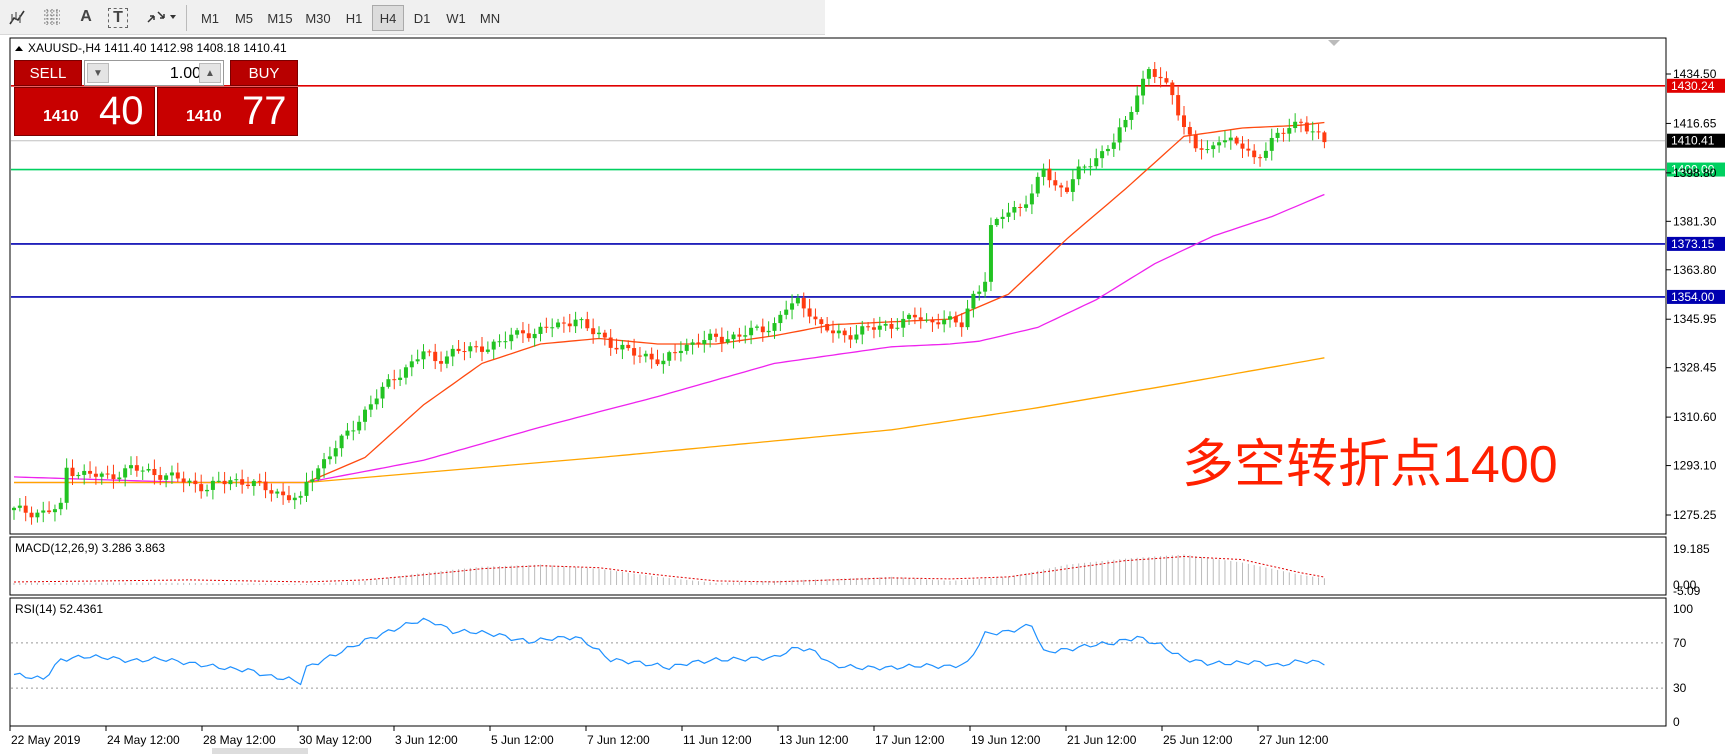 Image resolution: width=1730 pixels, height=756 pixels. Describe the element at coordinates (84, 111) in the screenshot. I see `sell-price-button: 1410 40` at that location.